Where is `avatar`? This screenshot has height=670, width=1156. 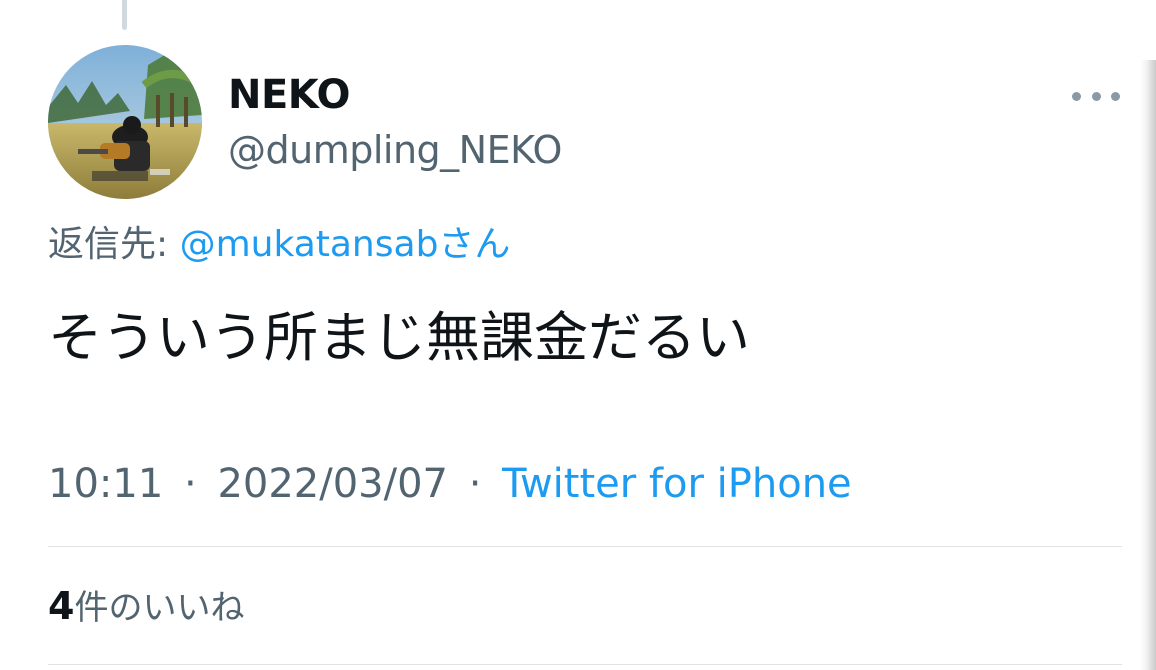
avatar is located at coordinates (125, 122).